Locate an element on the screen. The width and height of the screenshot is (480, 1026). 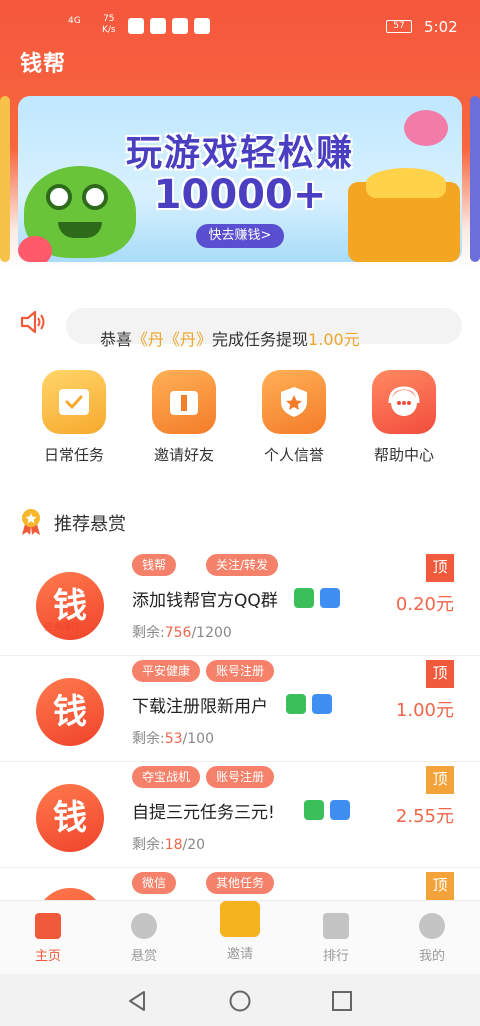
announcement-text: 恭喜《丹《丹》完成任务提现1.00元 is located at coordinates (230, 339).